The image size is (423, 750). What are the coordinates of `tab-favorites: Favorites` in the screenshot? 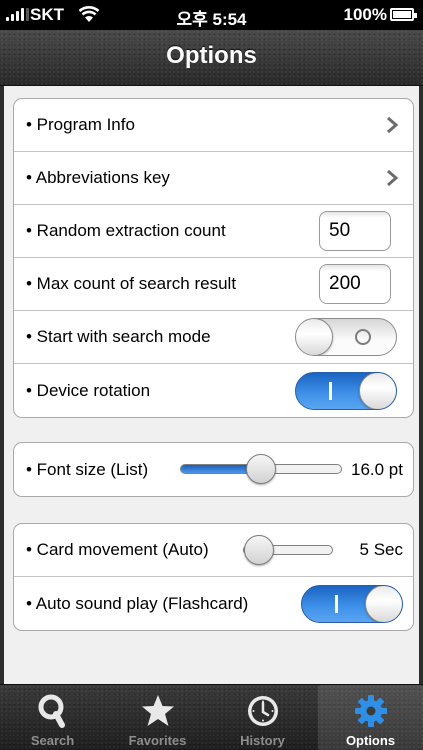 It's located at (157, 717).